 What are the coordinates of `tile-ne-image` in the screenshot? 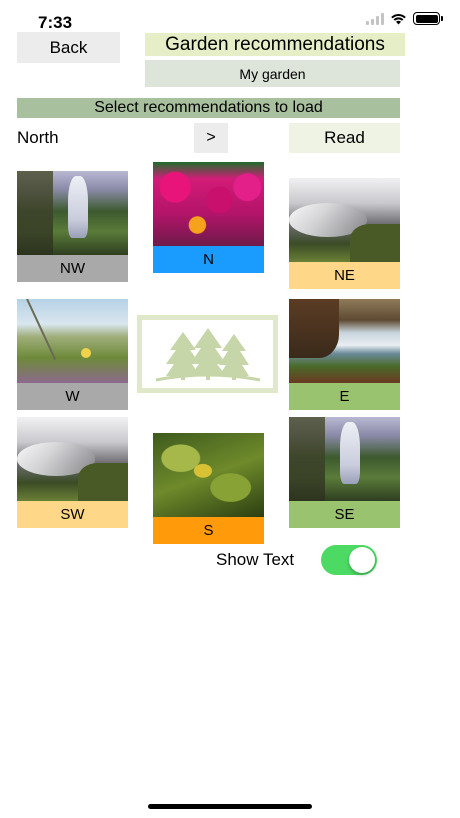 It's located at (344, 220).